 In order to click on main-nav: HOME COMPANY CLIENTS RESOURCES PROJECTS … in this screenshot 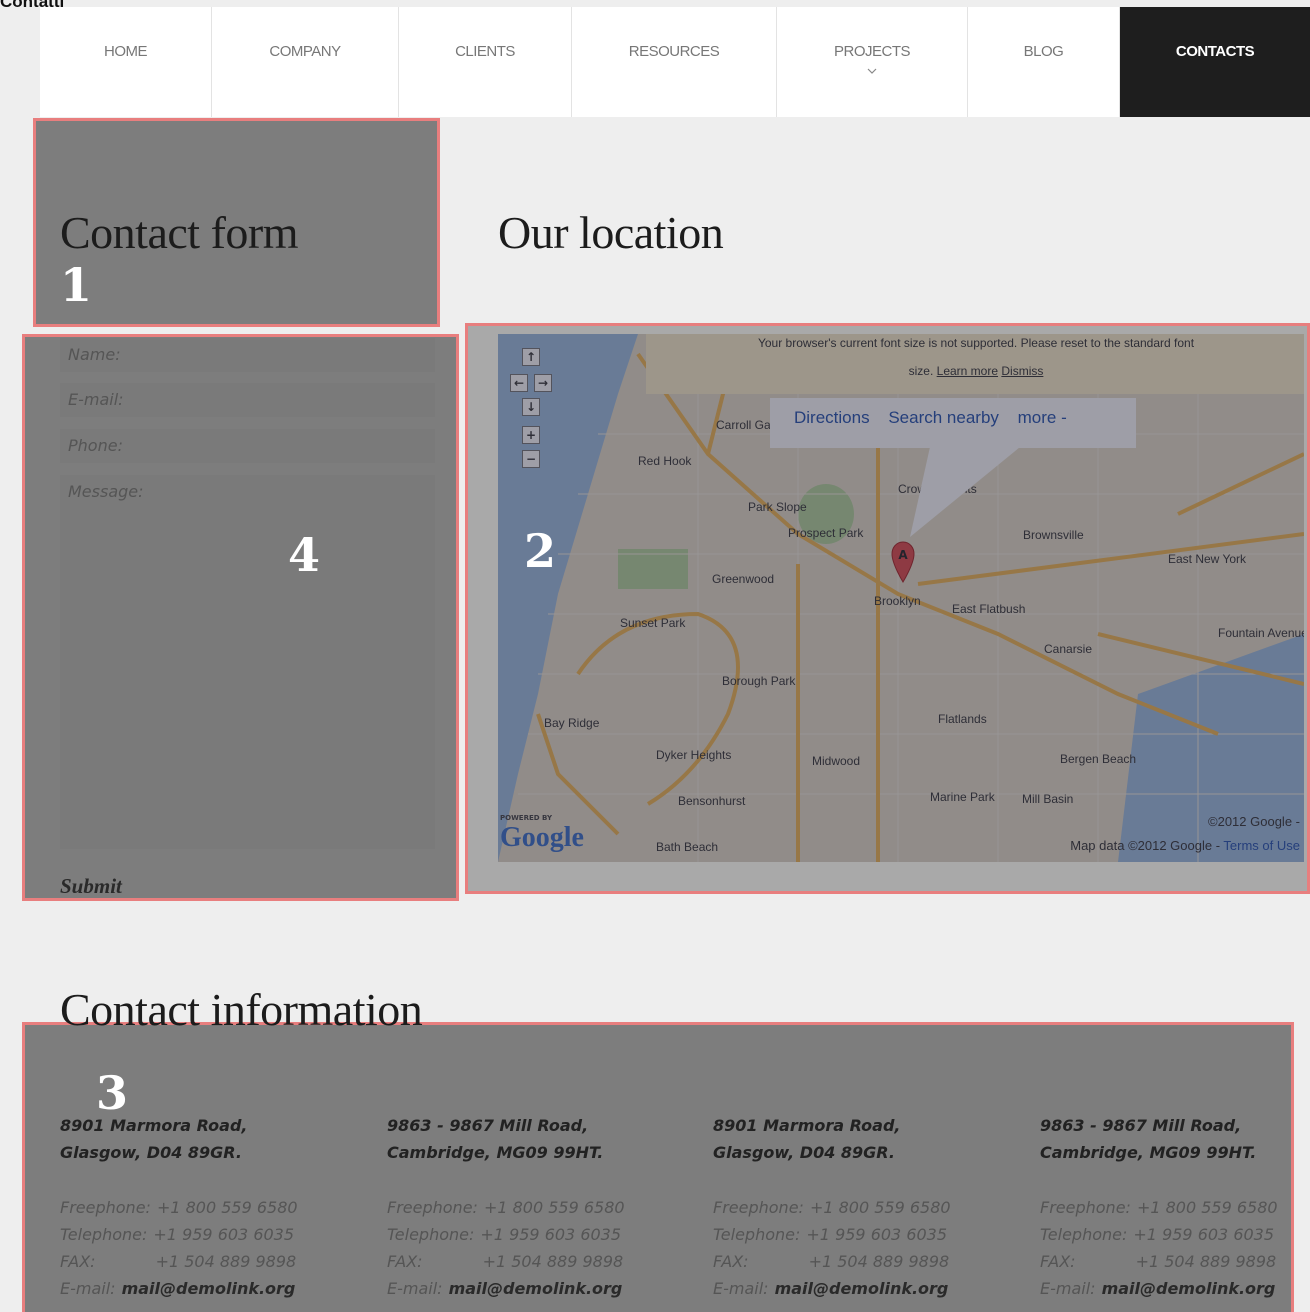, I will do `click(675, 62)`.